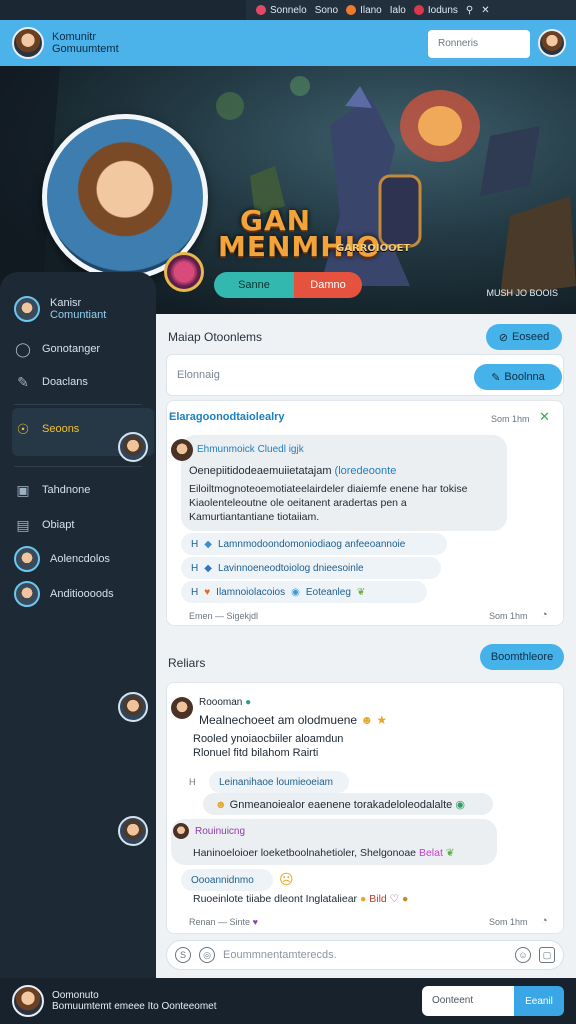  Describe the element at coordinates (27, 309) in the screenshot. I see `sidebar-avatar` at that location.